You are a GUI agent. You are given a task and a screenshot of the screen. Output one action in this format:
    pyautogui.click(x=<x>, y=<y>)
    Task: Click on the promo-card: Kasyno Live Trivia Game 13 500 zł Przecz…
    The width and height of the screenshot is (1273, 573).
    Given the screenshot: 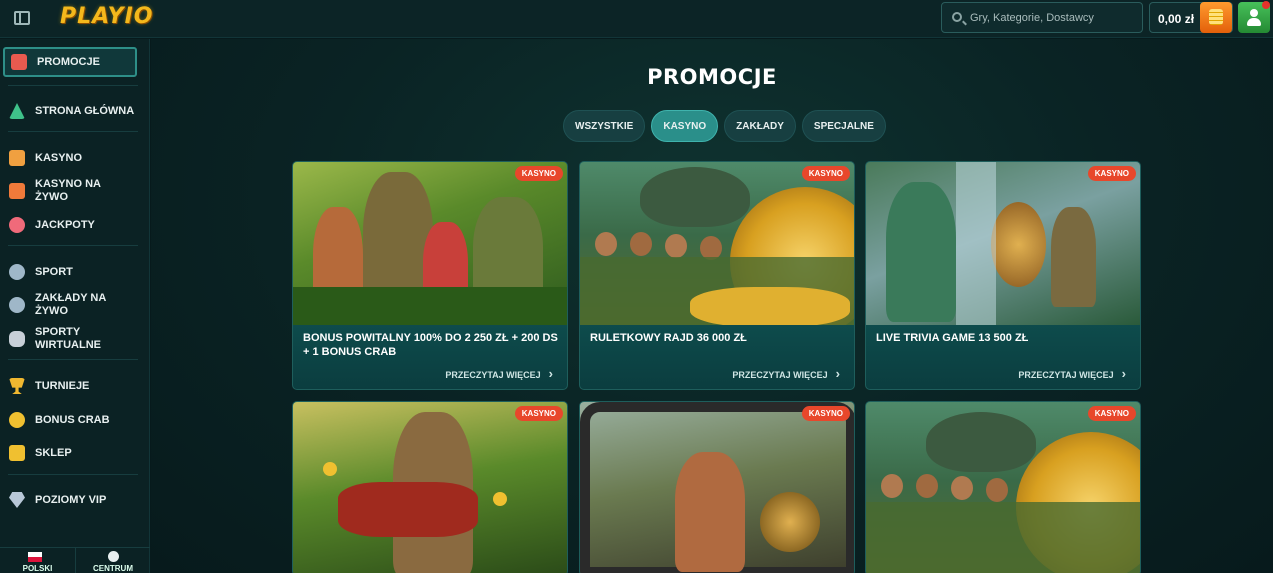 What is the action you would take?
    pyautogui.click(x=1003, y=275)
    